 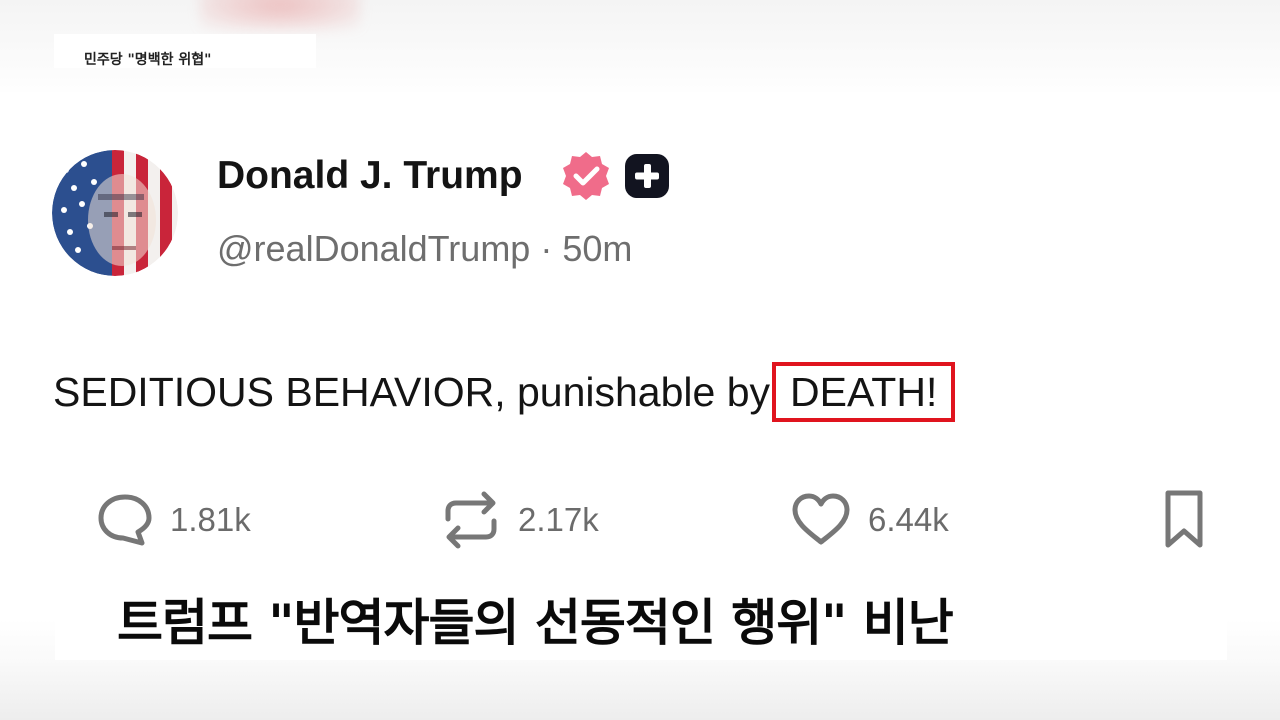 I want to click on post-time: 50m, so click(x=597, y=248).